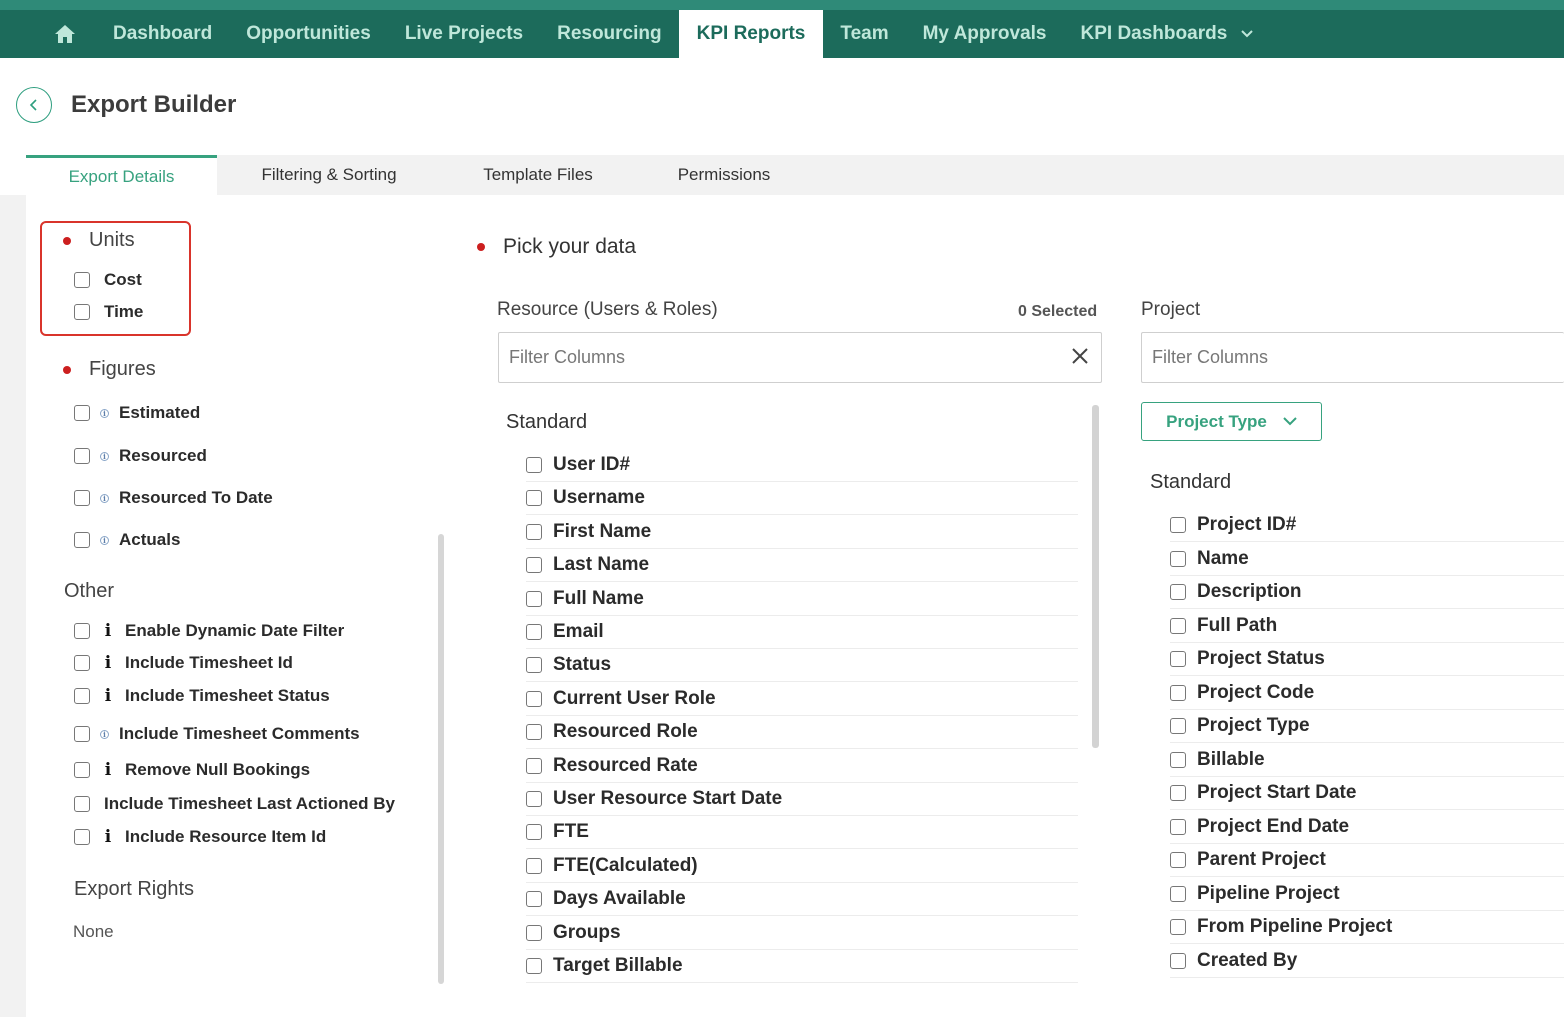 This screenshot has width=1564, height=1017. What do you see at coordinates (1080, 358) in the screenshot?
I see `clear-icon` at bounding box center [1080, 358].